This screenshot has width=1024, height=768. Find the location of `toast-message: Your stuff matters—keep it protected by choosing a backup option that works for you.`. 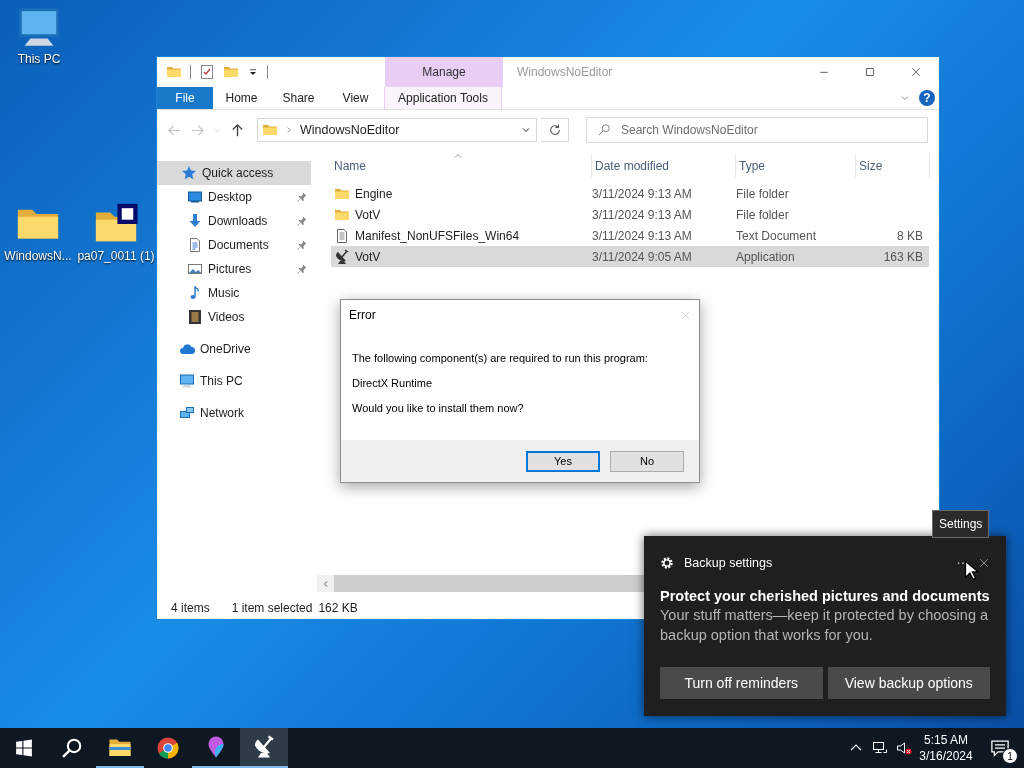

toast-message: Your stuff matters—keep it protected by choosing a backup option that works for you. is located at coordinates (825, 625).